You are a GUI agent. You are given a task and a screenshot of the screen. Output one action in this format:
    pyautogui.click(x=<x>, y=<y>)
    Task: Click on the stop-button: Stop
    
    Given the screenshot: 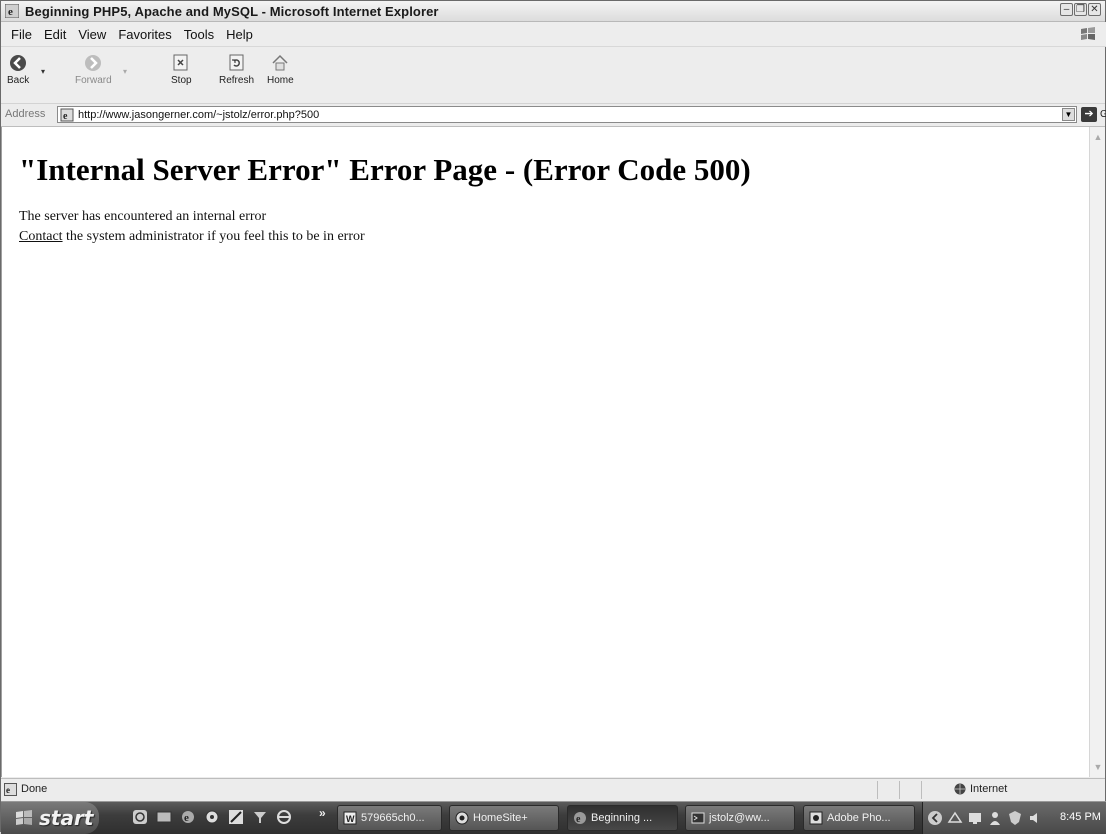 What is the action you would take?
    pyautogui.click(x=181, y=69)
    